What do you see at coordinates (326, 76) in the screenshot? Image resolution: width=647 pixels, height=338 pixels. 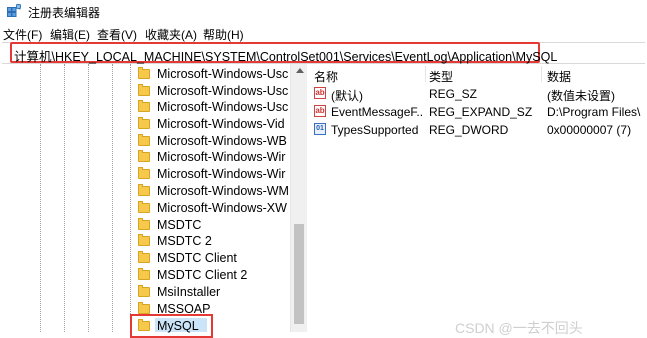 I see `column-header-name: 名称` at bounding box center [326, 76].